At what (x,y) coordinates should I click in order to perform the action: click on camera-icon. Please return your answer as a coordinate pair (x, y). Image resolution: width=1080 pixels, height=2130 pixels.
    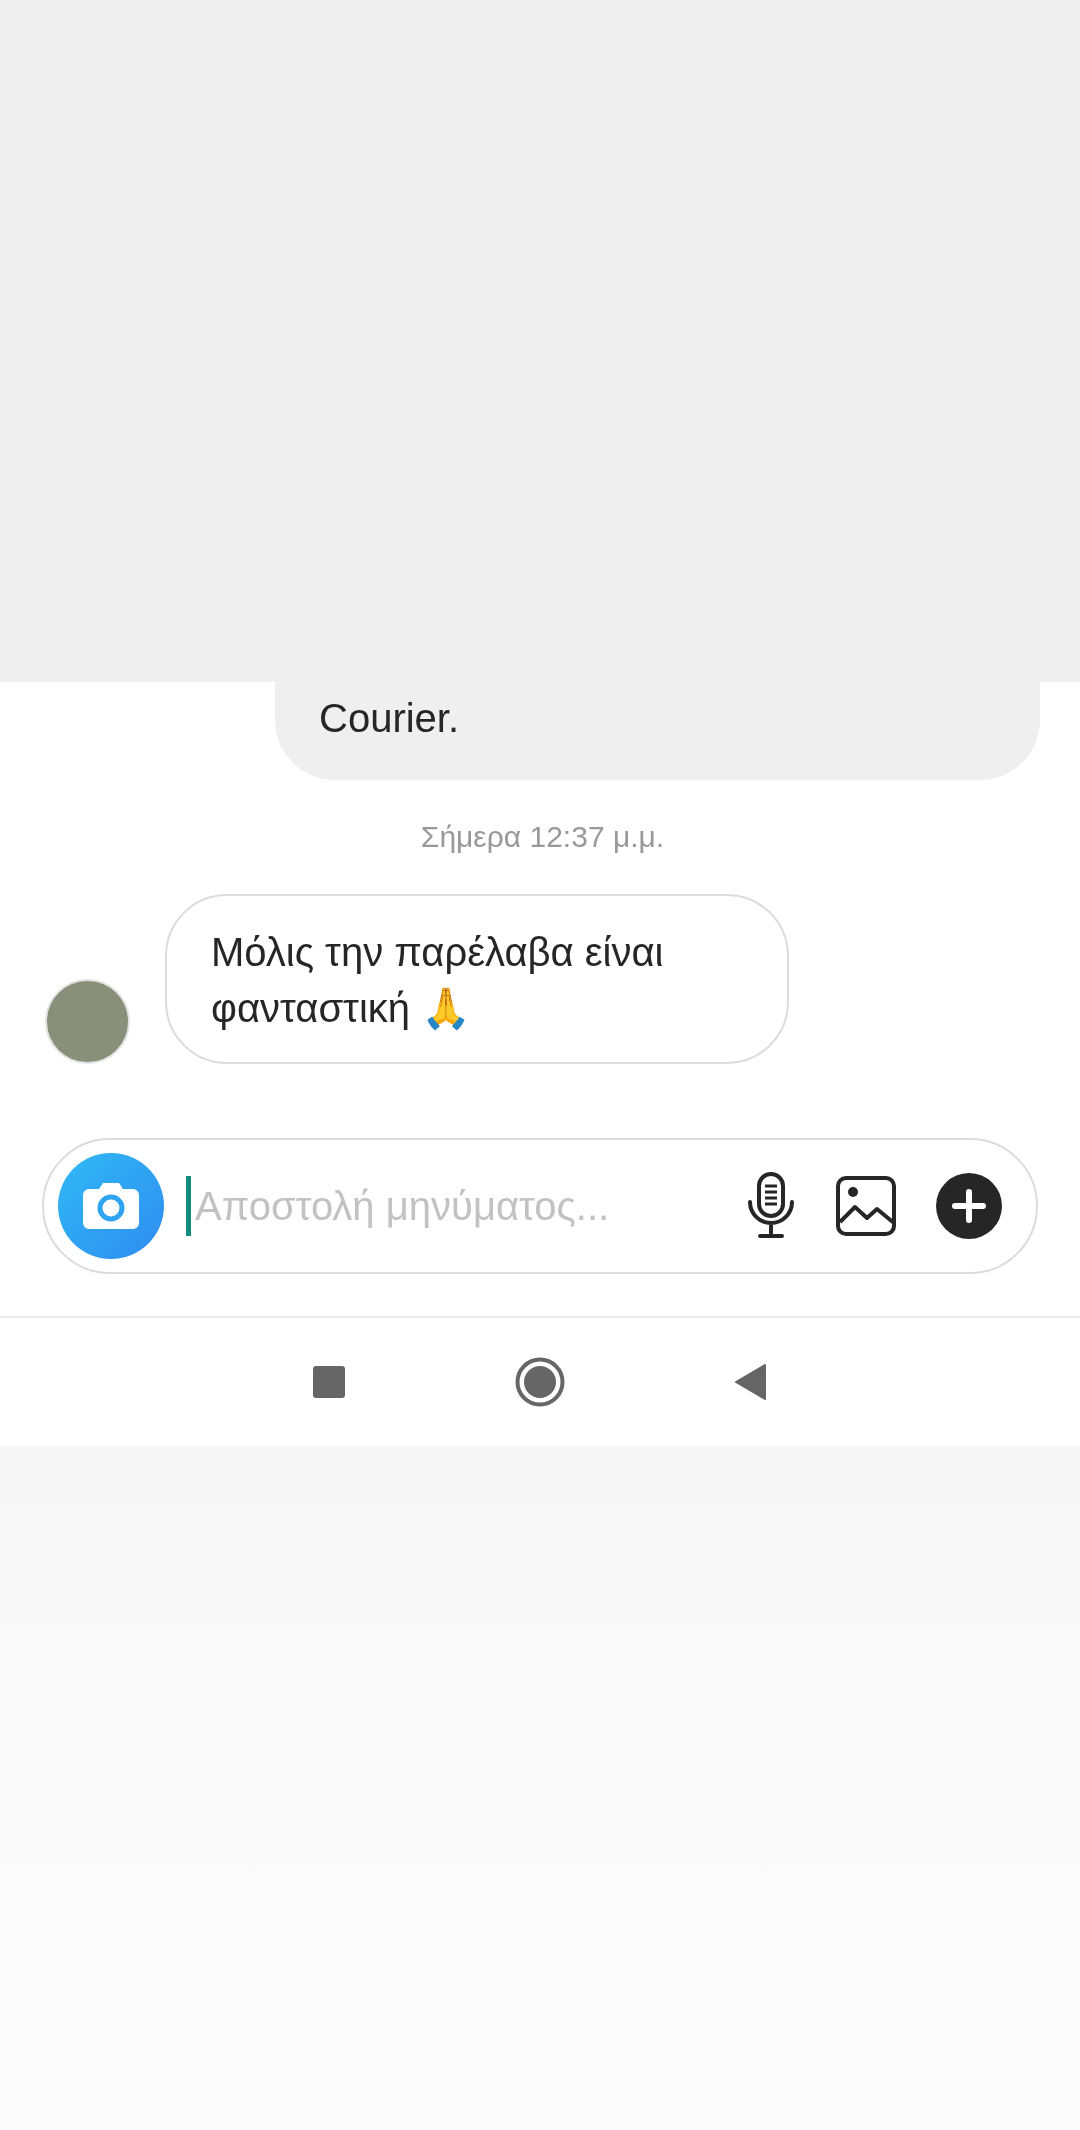
    Looking at the image, I should click on (111, 1206).